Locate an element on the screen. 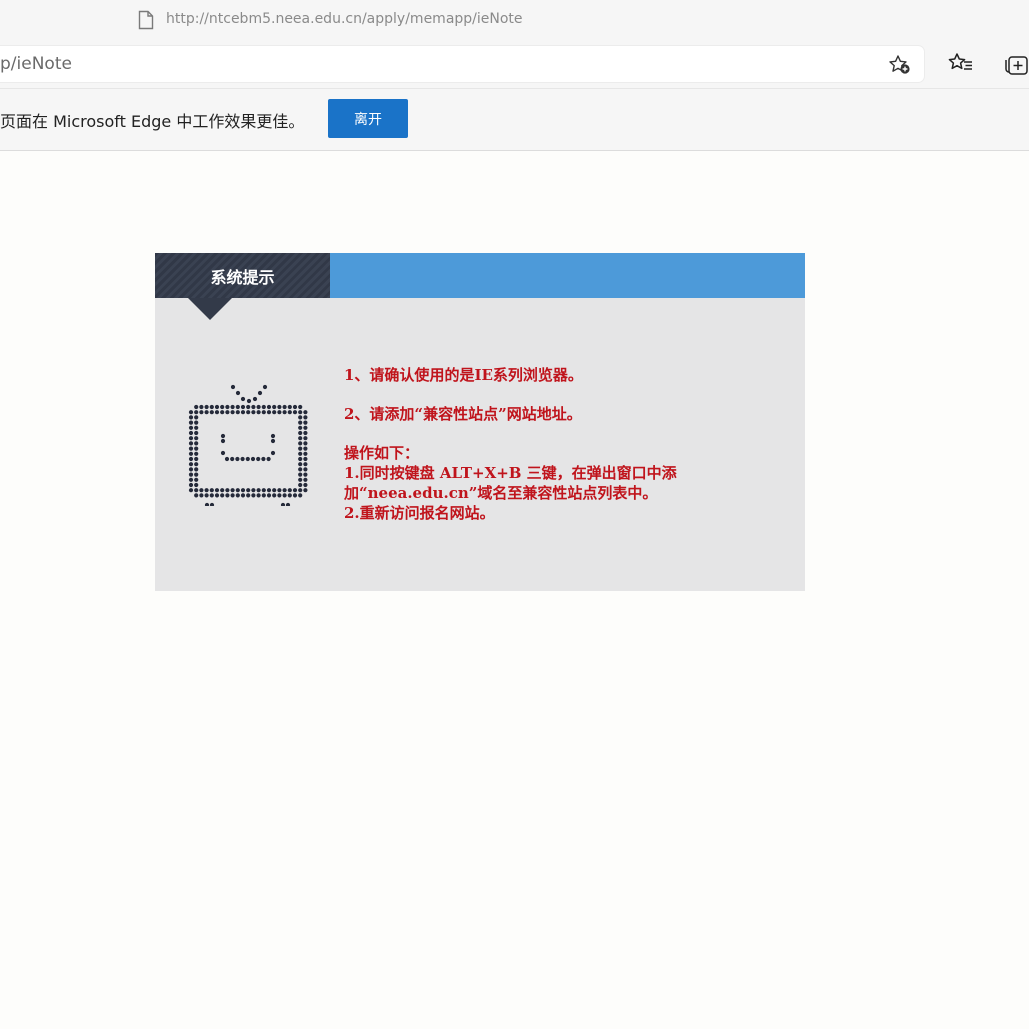 The image size is (1029, 1029). card-header-title: 系统提示 is located at coordinates (242, 275).